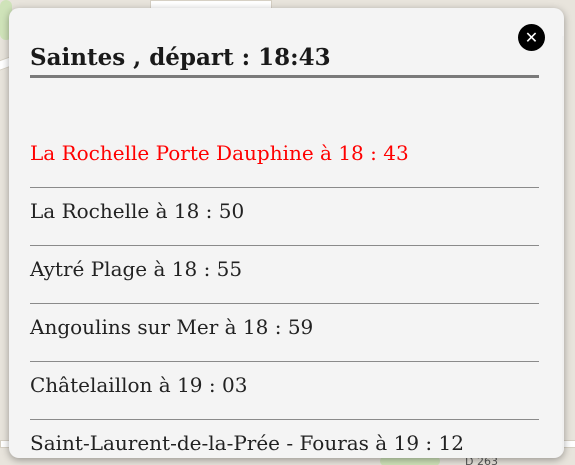  I want to click on stop-item: La Rochelle à 18 : 50, so click(284, 217).